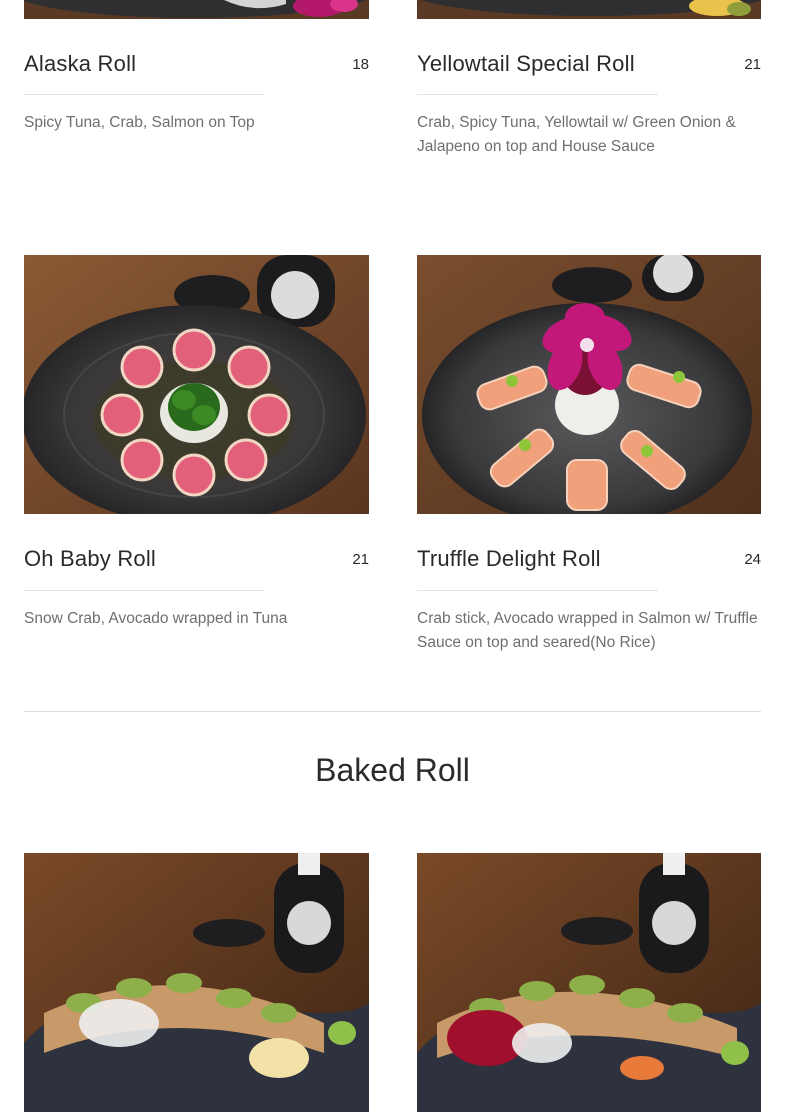 The image size is (785, 1117). I want to click on section-divider, so click(392, 711).